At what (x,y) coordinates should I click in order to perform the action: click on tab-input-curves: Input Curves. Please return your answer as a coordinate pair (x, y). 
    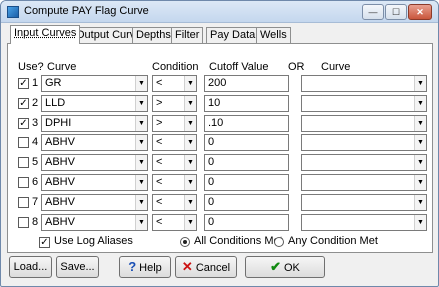
    Looking at the image, I should click on (45, 34).